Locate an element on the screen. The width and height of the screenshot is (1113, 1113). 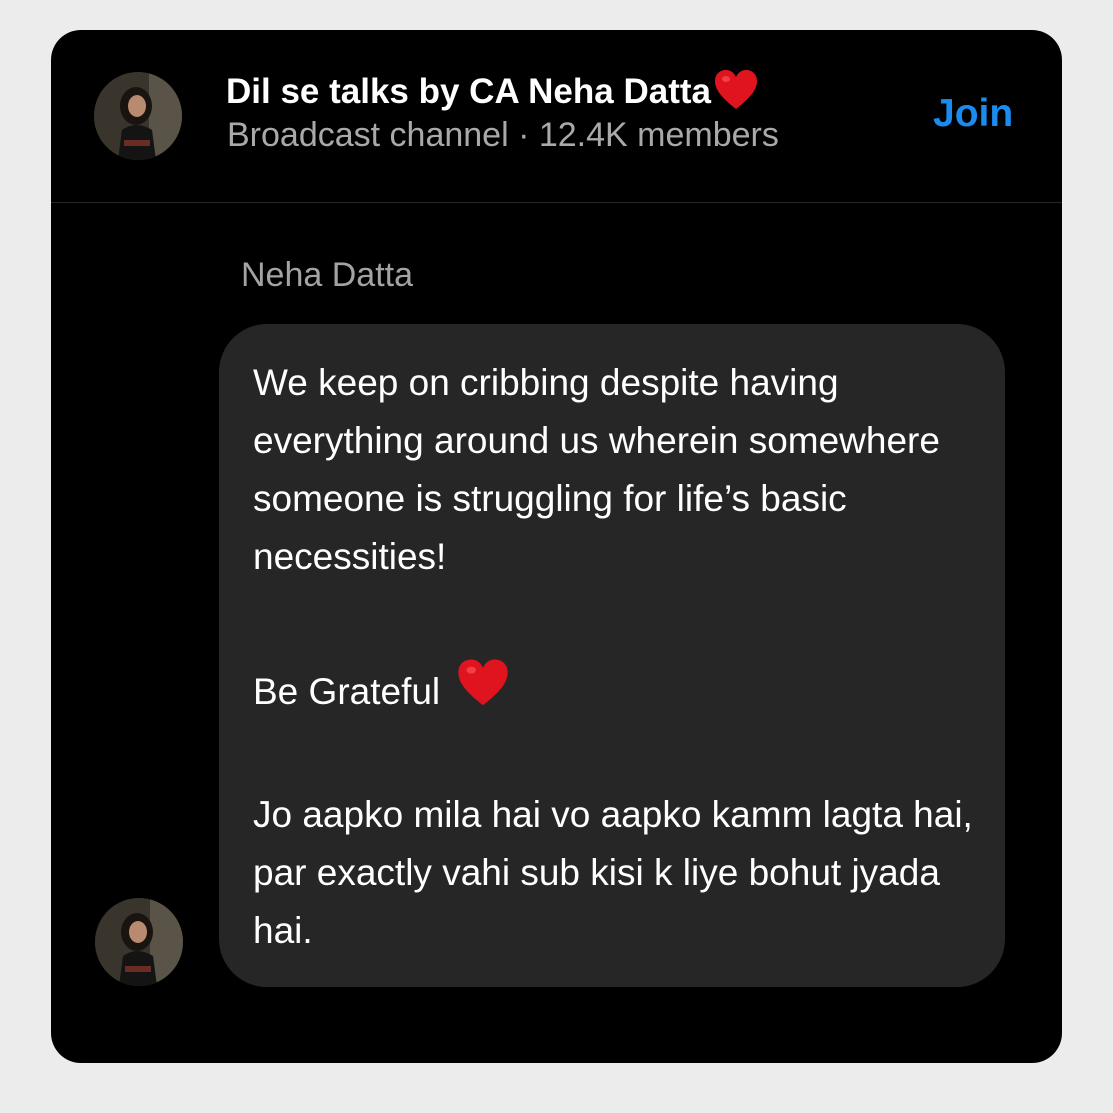
join-button: Join is located at coordinates (973, 114).